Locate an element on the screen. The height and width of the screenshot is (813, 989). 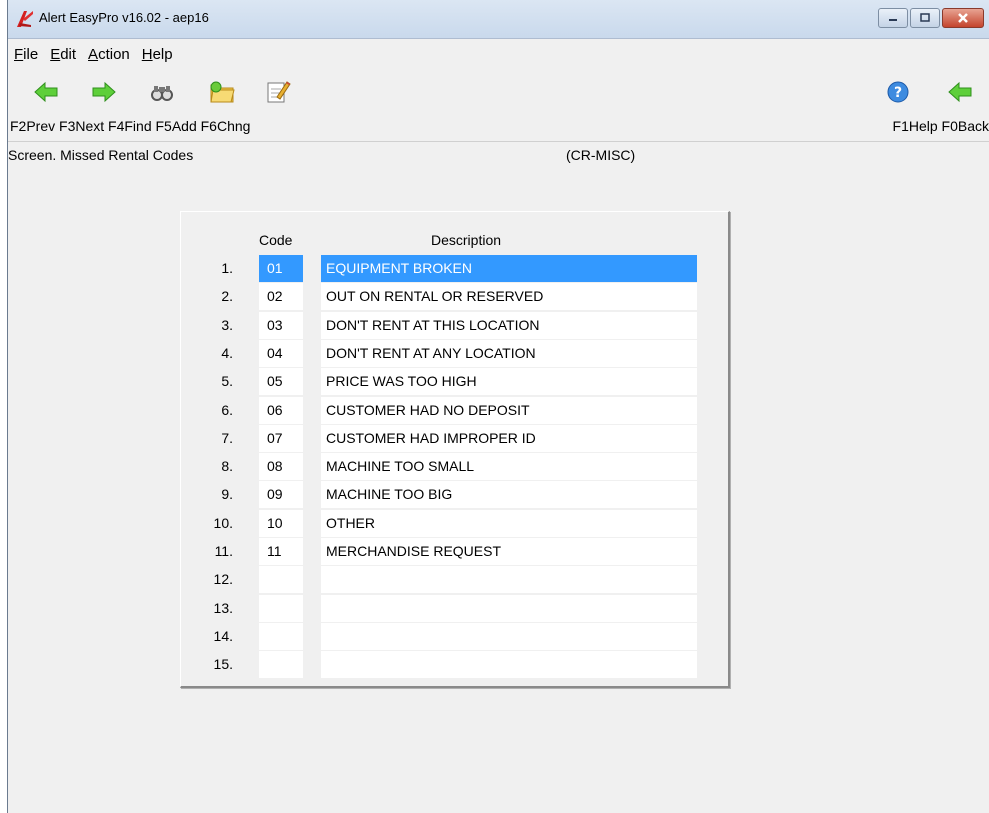
table-row: 15. is located at coordinates (455, 665).